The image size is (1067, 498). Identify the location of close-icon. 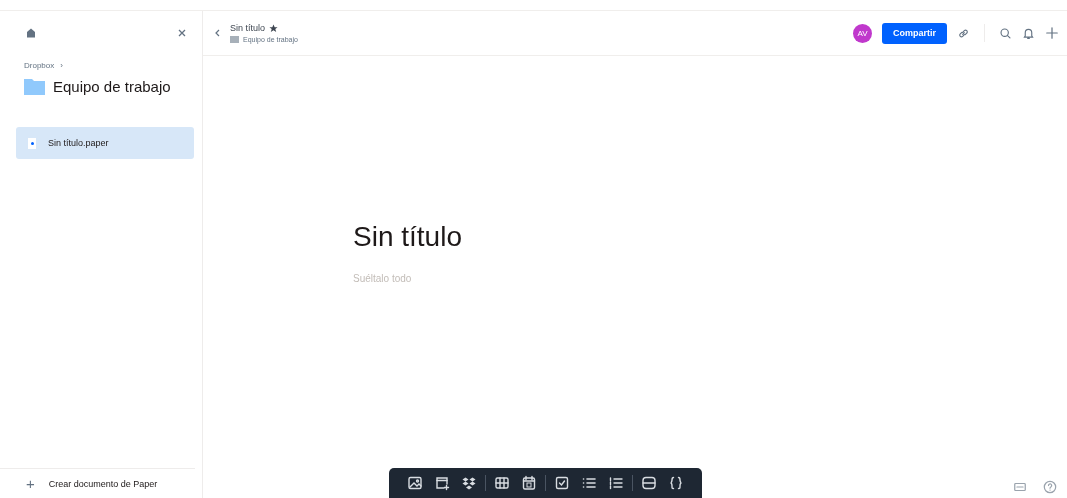
(182, 33).